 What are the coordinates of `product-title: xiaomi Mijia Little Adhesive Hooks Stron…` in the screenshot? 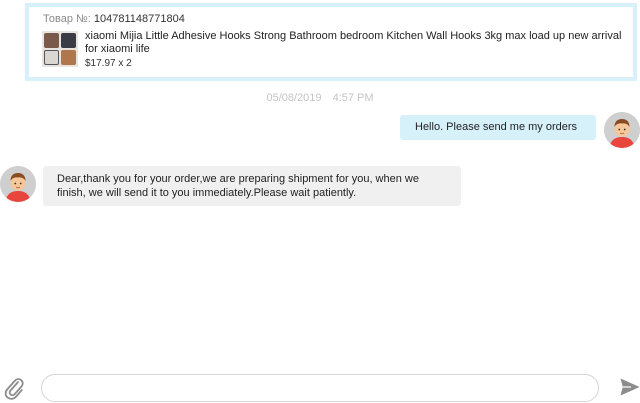 It's located at (355, 43).